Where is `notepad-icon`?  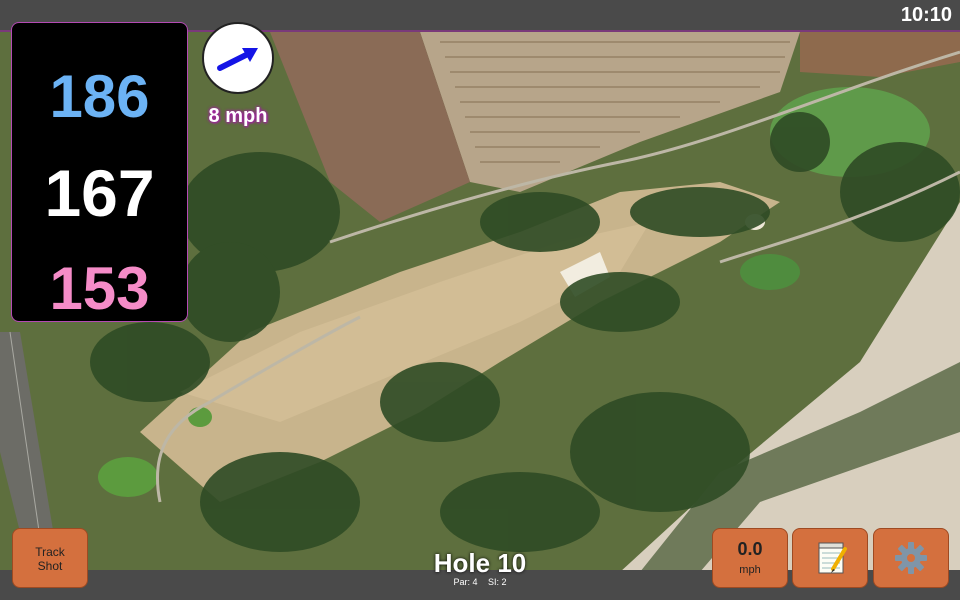
notepad-icon is located at coordinates (832, 558).